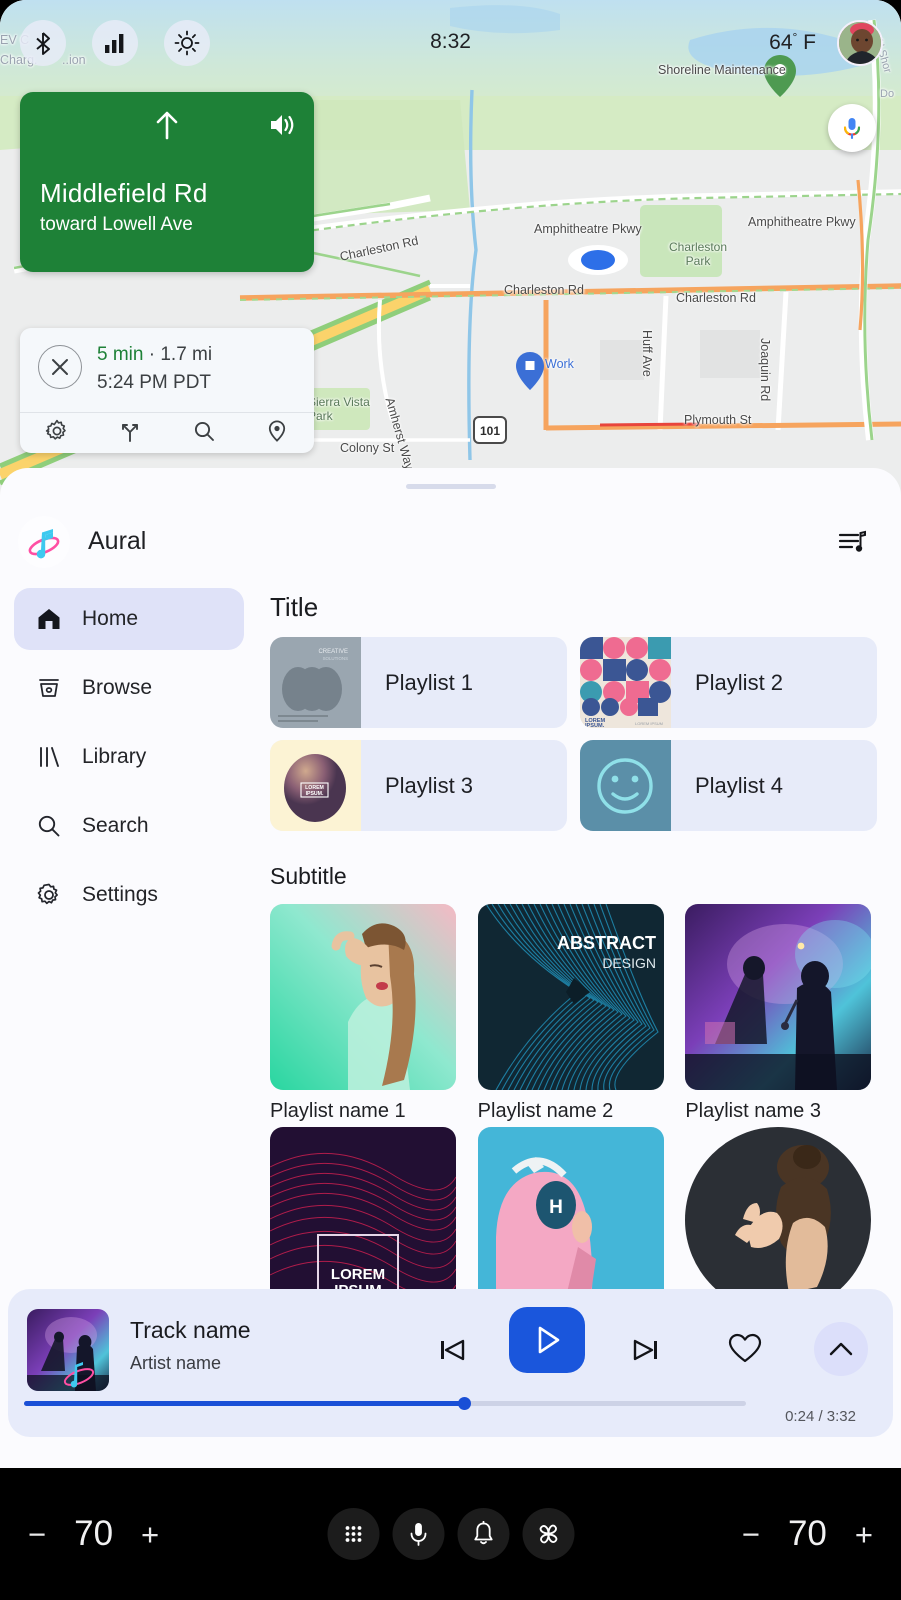  I want to click on play-button, so click(547, 1340).